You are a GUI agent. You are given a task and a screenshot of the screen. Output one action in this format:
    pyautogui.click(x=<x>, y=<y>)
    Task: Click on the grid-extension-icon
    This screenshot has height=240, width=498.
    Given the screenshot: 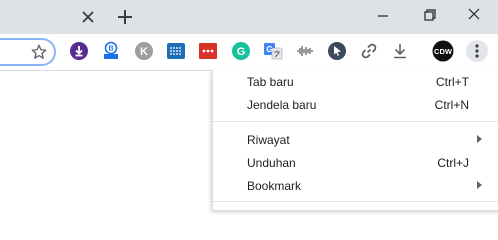 What is the action you would take?
    pyautogui.click(x=176, y=51)
    